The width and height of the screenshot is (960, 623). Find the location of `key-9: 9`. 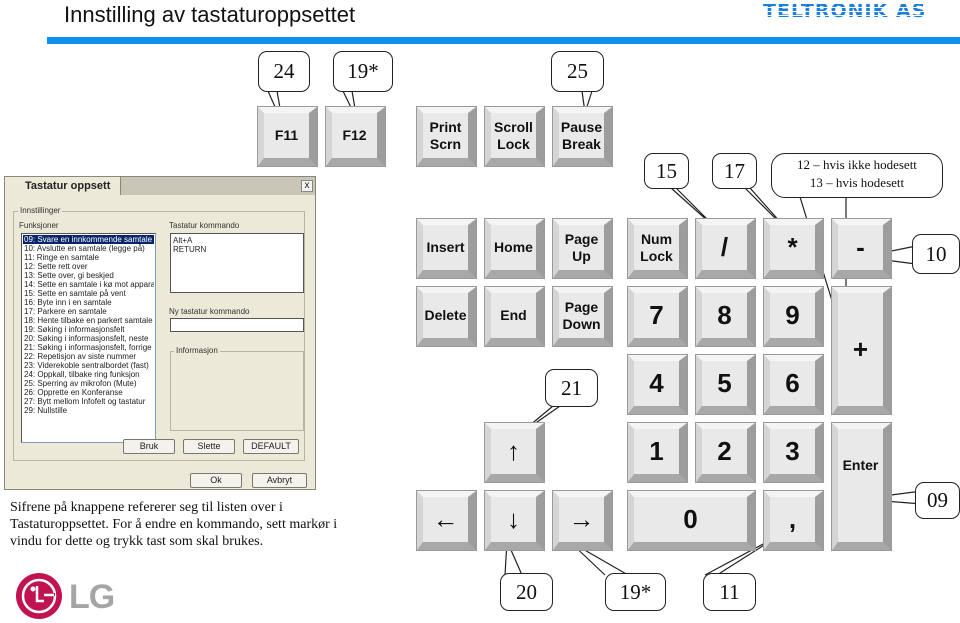

key-9: 9 is located at coordinates (793, 316).